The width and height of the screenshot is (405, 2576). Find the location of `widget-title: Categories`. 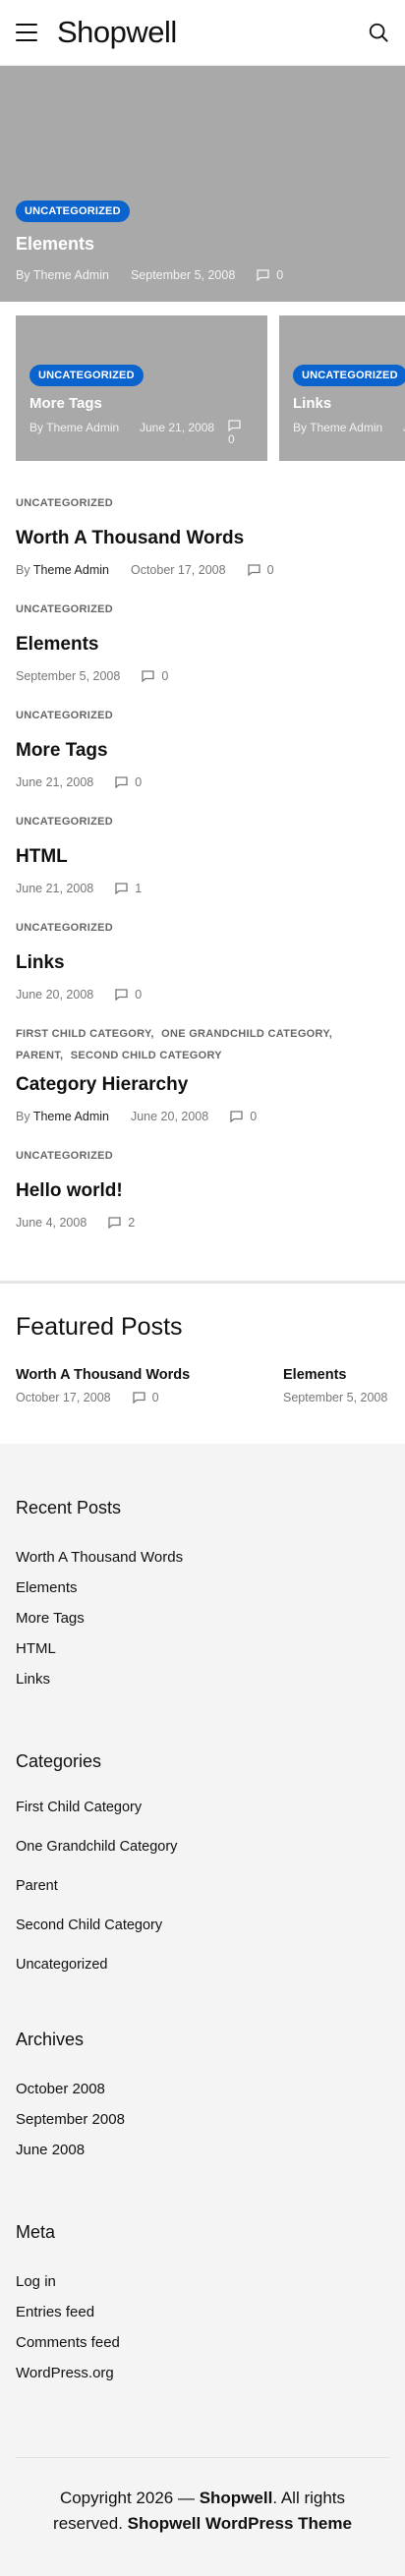

widget-title: Categories is located at coordinates (59, 1761).